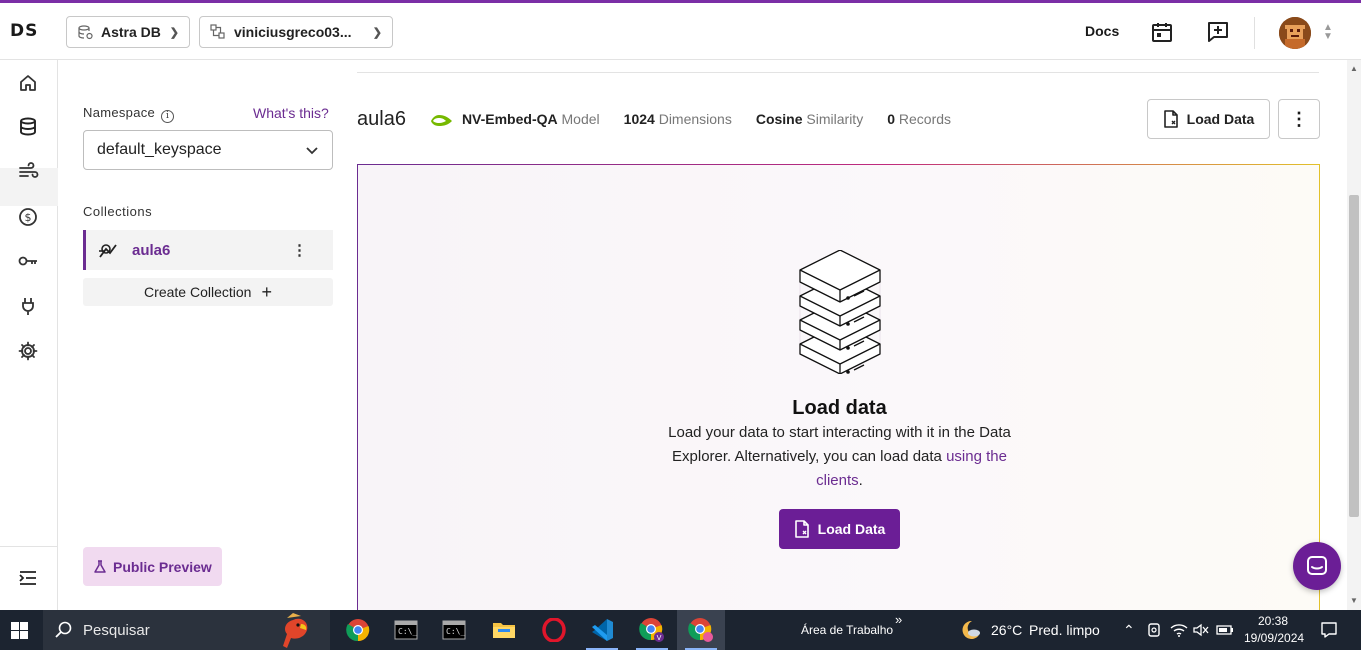 The image size is (1361, 650). I want to click on folder-icon, so click(504, 630).